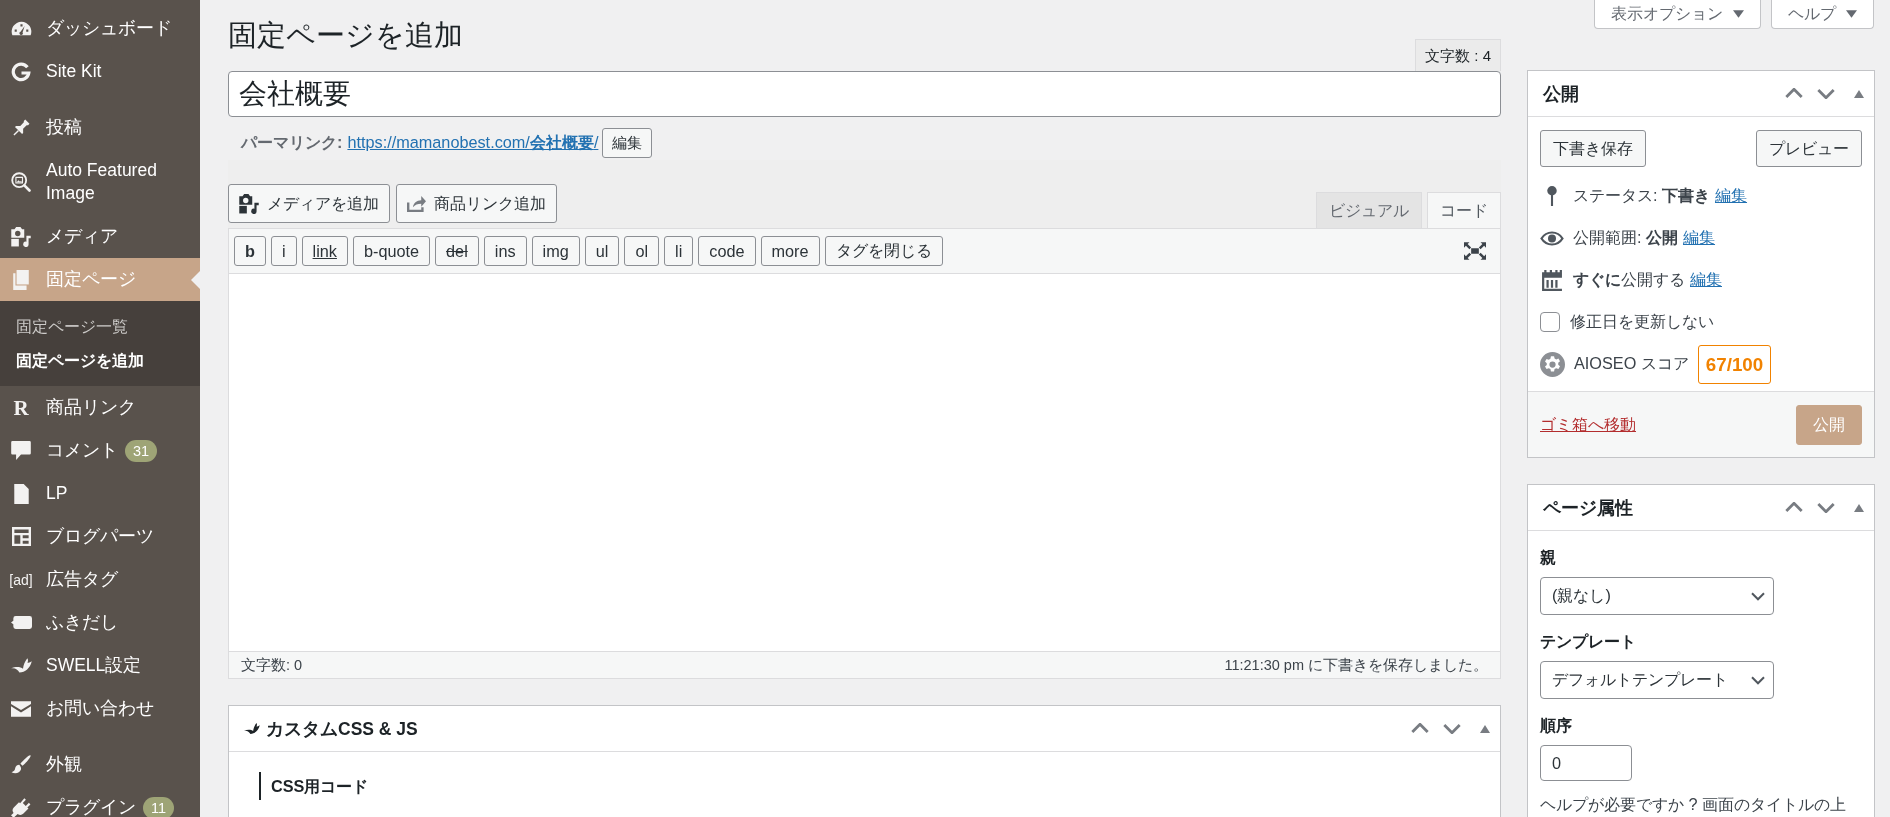 This screenshot has width=1890, height=817. Describe the element at coordinates (416, 203) in the screenshot. I see `share-arrow-icon` at that location.